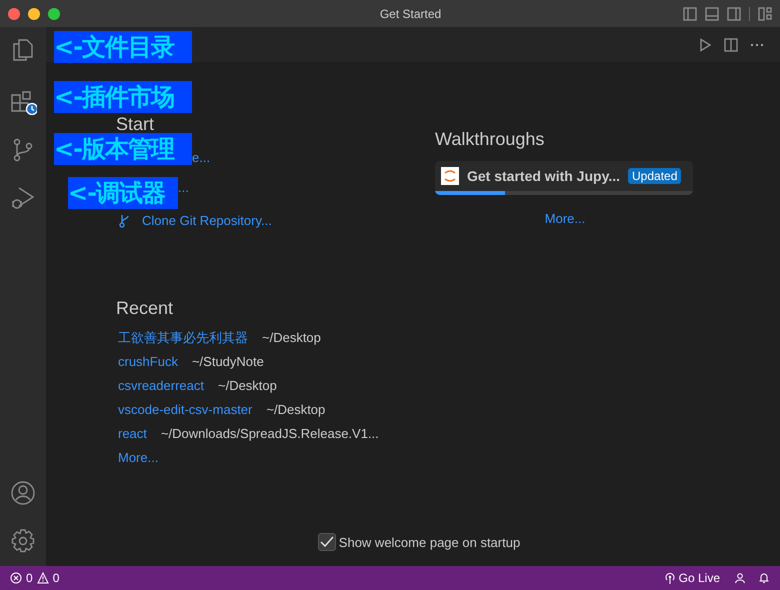 The width and height of the screenshot is (780, 590). What do you see at coordinates (183, 338) in the screenshot?
I see `recent-folder-link: 工欲善其事必先利其器` at bounding box center [183, 338].